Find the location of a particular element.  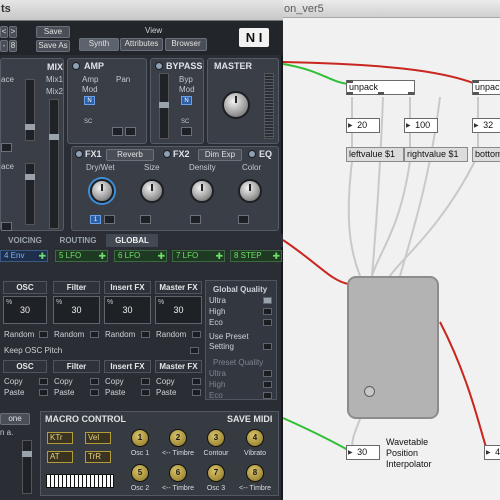

macro-trr-button: TrR is located at coordinates (98, 457).